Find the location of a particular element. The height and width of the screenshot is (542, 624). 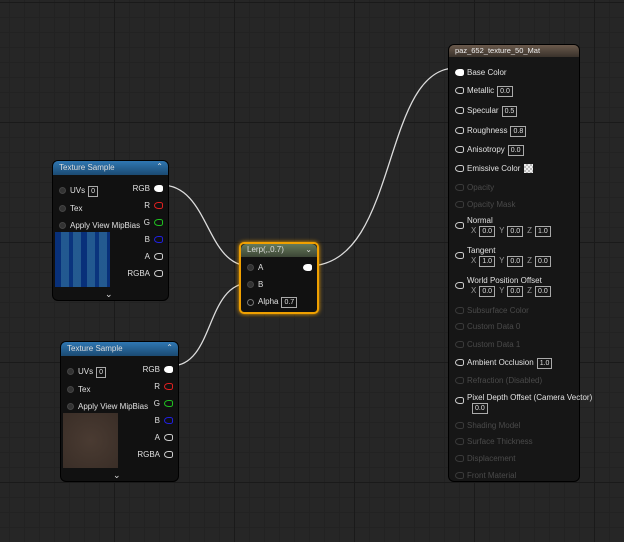

lerp-node: Lerp(,,0.7) ⌄ A B Alpha 0.7 is located at coordinates (279, 278).